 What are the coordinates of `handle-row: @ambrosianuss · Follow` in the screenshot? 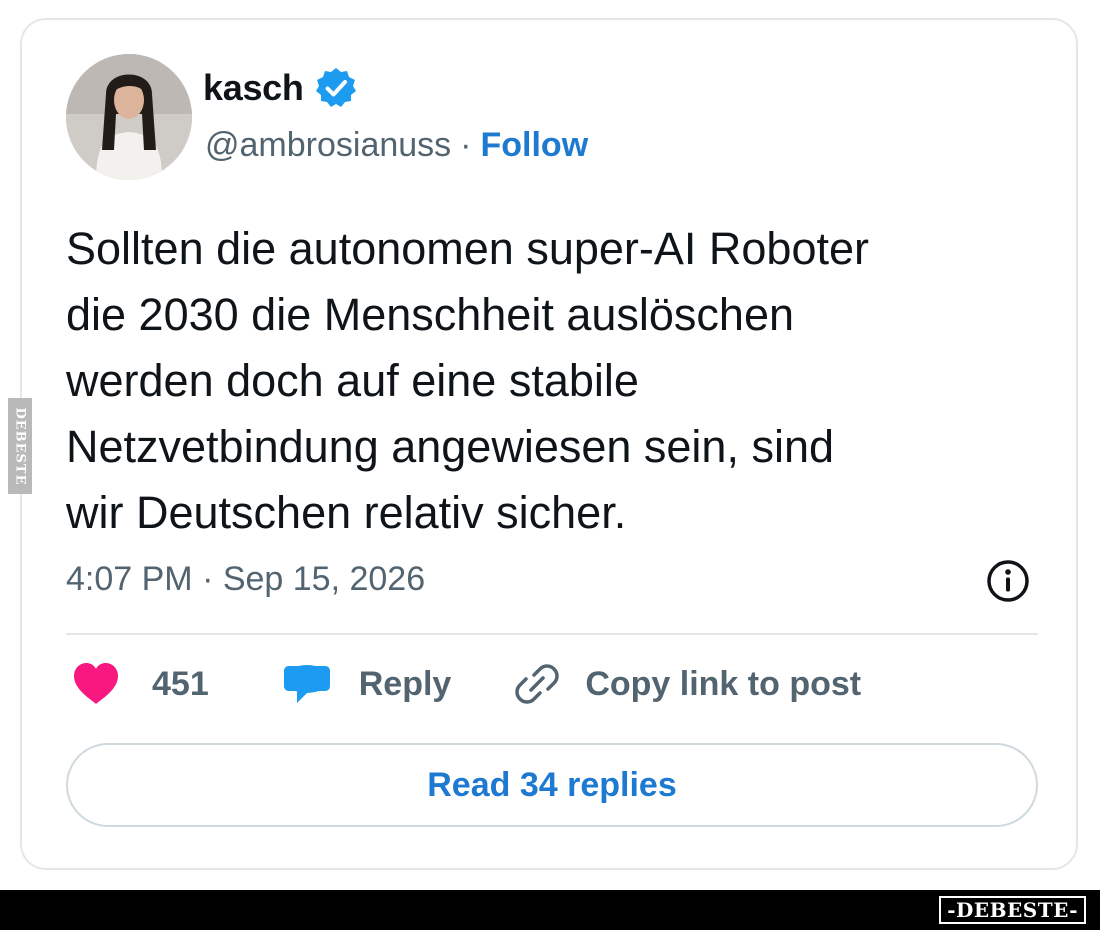 It's located at (396, 145).